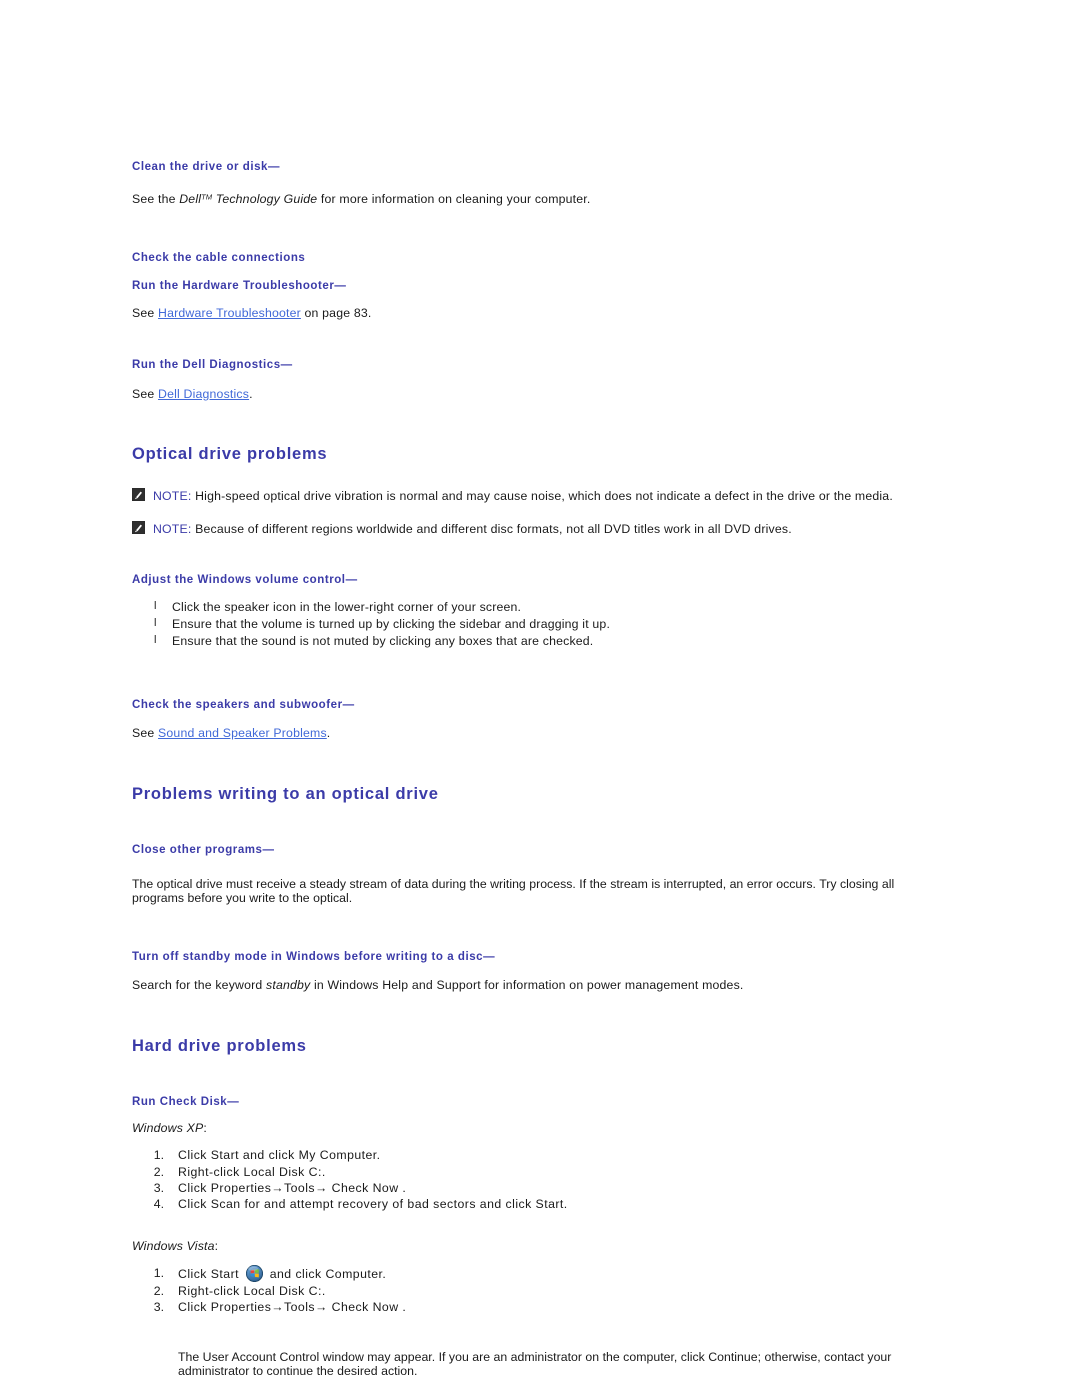  I want to click on os-name: Windows XP, so click(168, 1127).